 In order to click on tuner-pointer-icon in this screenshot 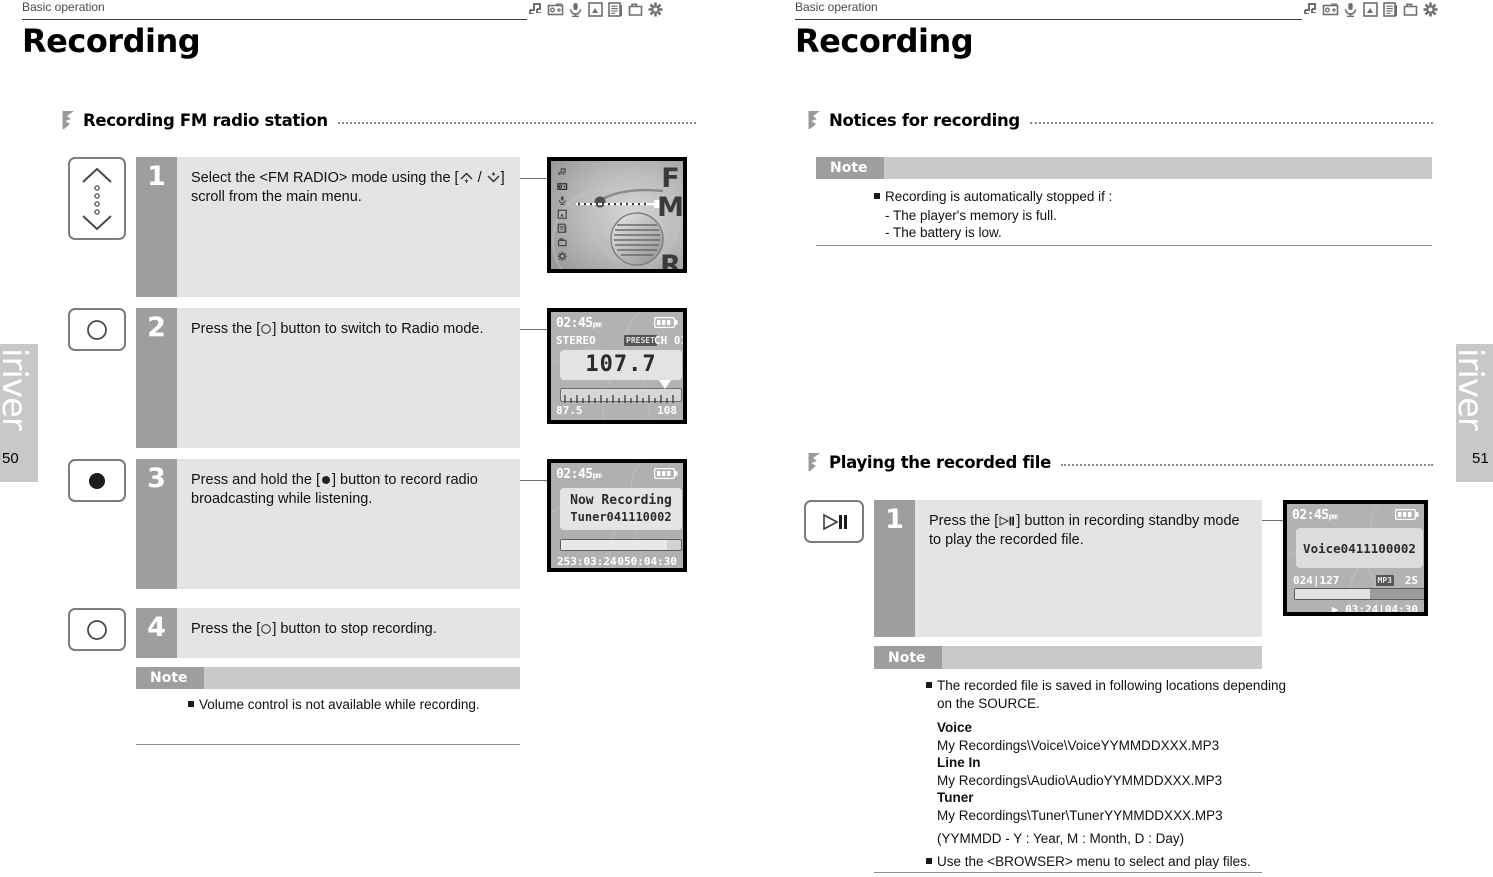, I will do `click(665, 384)`.